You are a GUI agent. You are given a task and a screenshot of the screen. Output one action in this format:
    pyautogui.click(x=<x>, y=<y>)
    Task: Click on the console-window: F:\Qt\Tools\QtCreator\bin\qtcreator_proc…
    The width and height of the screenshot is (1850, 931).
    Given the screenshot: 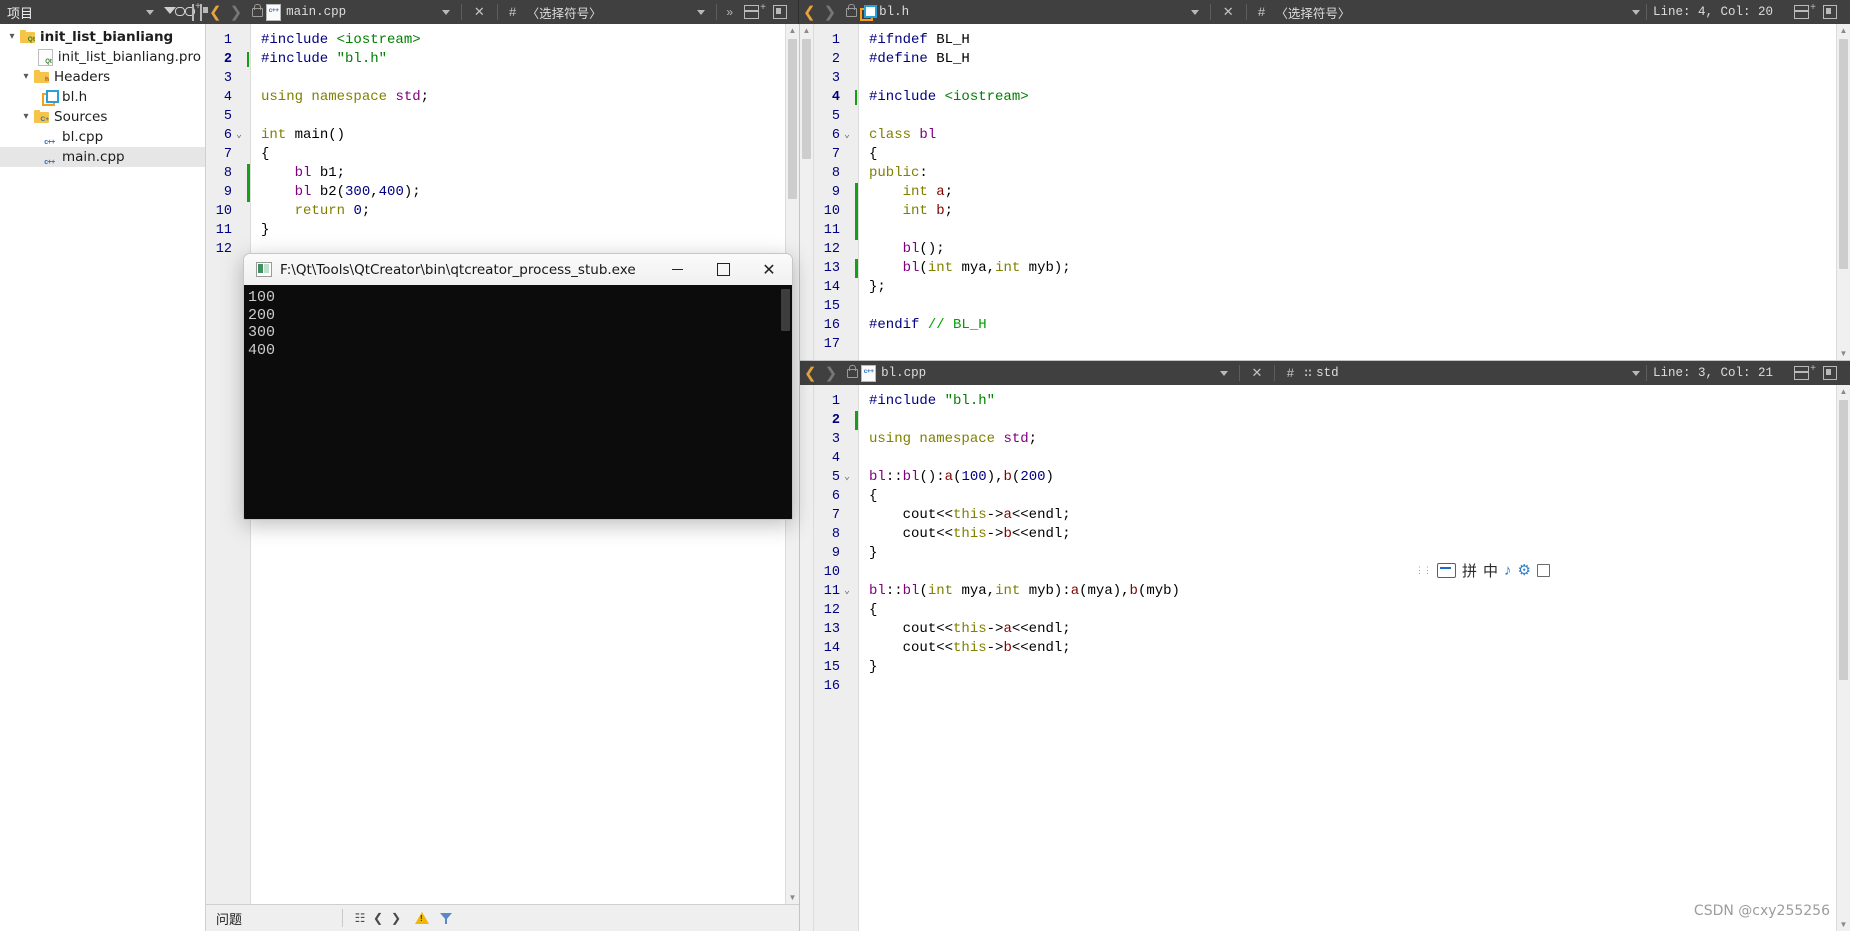 What is the action you would take?
    pyautogui.click(x=518, y=386)
    